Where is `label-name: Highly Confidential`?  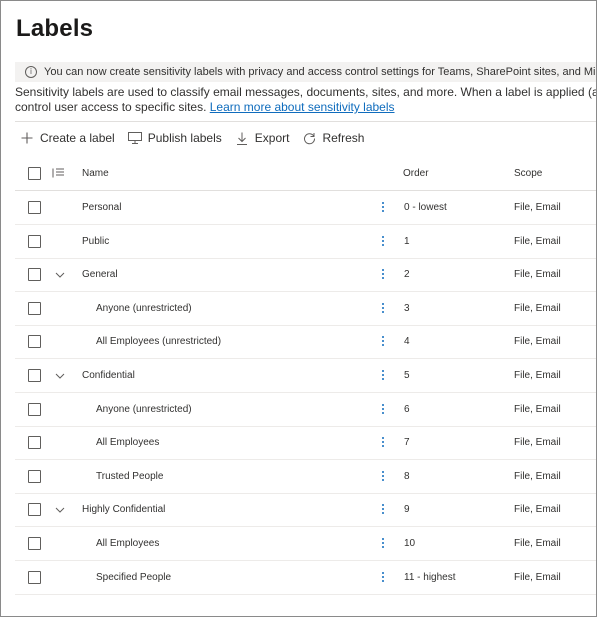
label-name: Highly Confidential is located at coordinates (123, 509).